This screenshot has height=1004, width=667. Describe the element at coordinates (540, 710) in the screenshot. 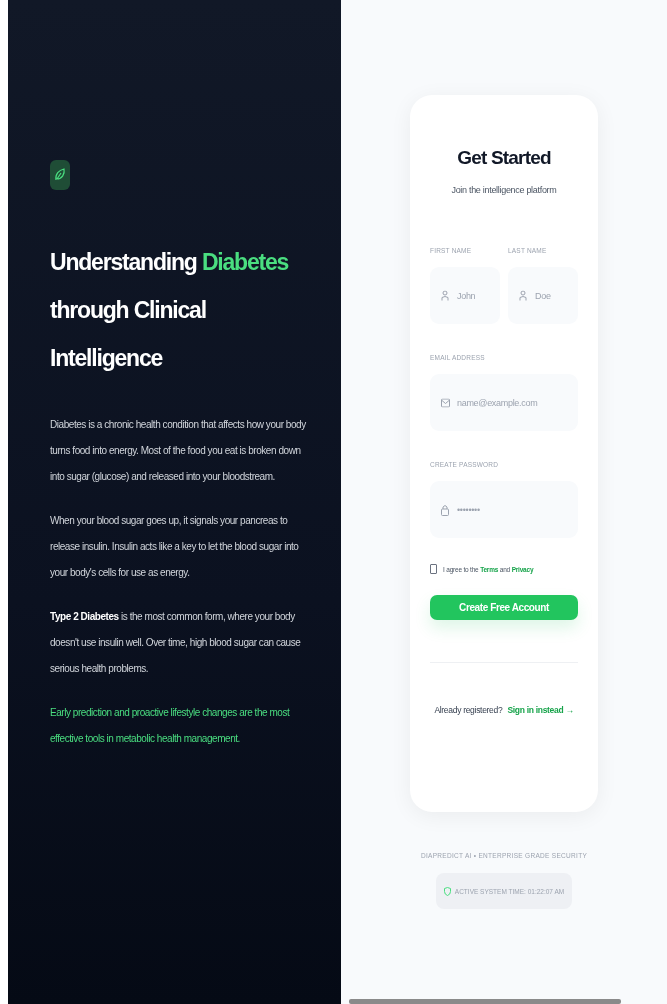

I see `signin-link: Sign in instead →` at that location.